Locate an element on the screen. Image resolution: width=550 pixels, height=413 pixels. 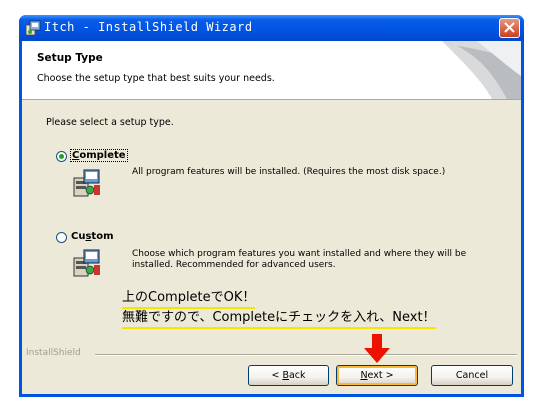
close-icon is located at coordinates (509, 27).